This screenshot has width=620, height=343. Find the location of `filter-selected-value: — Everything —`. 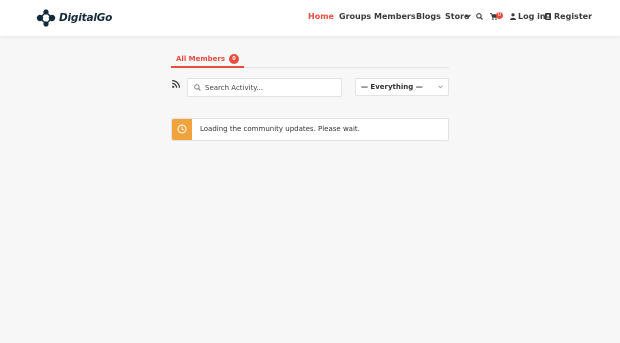

filter-selected-value: — Everything — is located at coordinates (392, 87).